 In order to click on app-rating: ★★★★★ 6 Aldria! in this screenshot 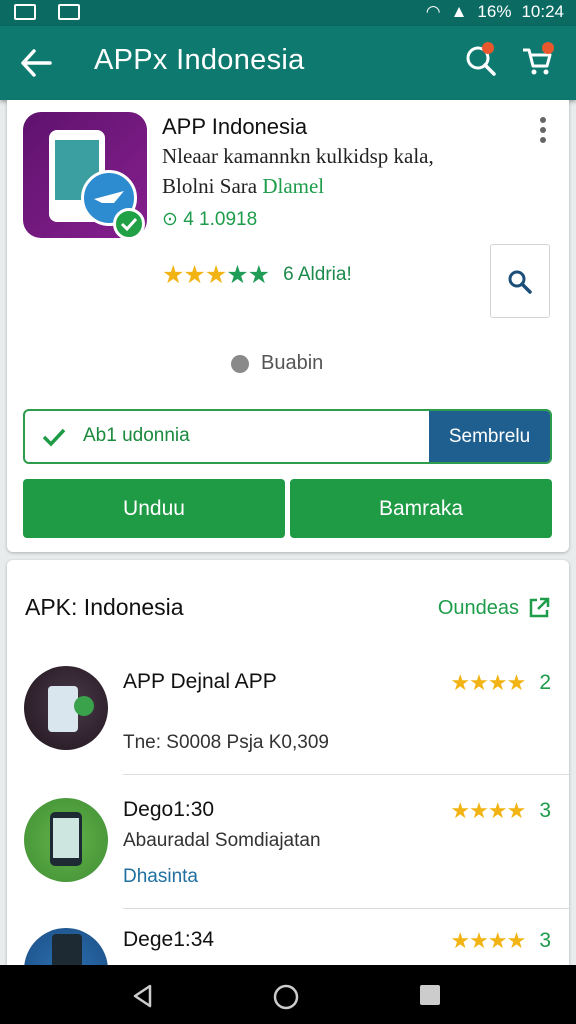, I will do `click(257, 275)`.